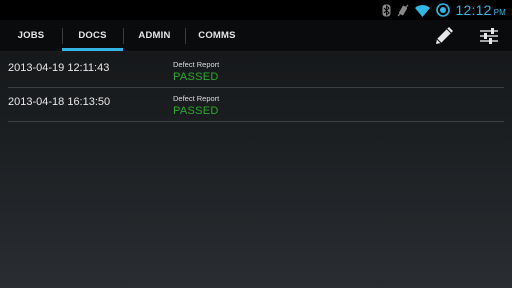 The width and height of the screenshot is (512, 288). What do you see at coordinates (444, 36) in the screenshot?
I see `pencil-edit-icon` at bounding box center [444, 36].